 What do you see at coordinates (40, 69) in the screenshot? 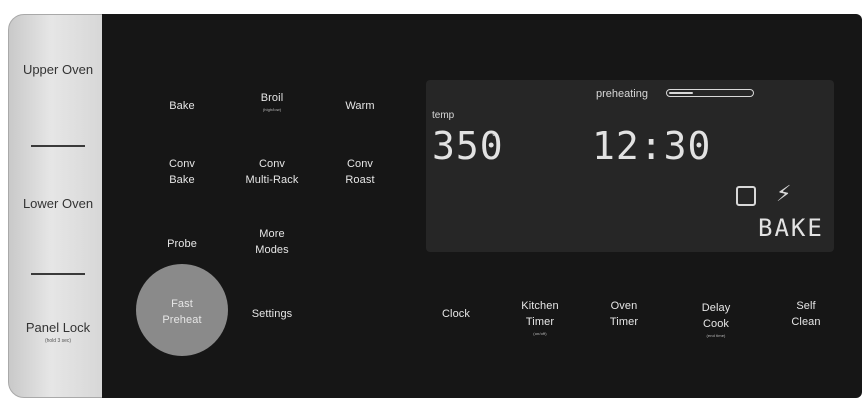
I see `upper-oven-label-1: Upper` at bounding box center [40, 69].